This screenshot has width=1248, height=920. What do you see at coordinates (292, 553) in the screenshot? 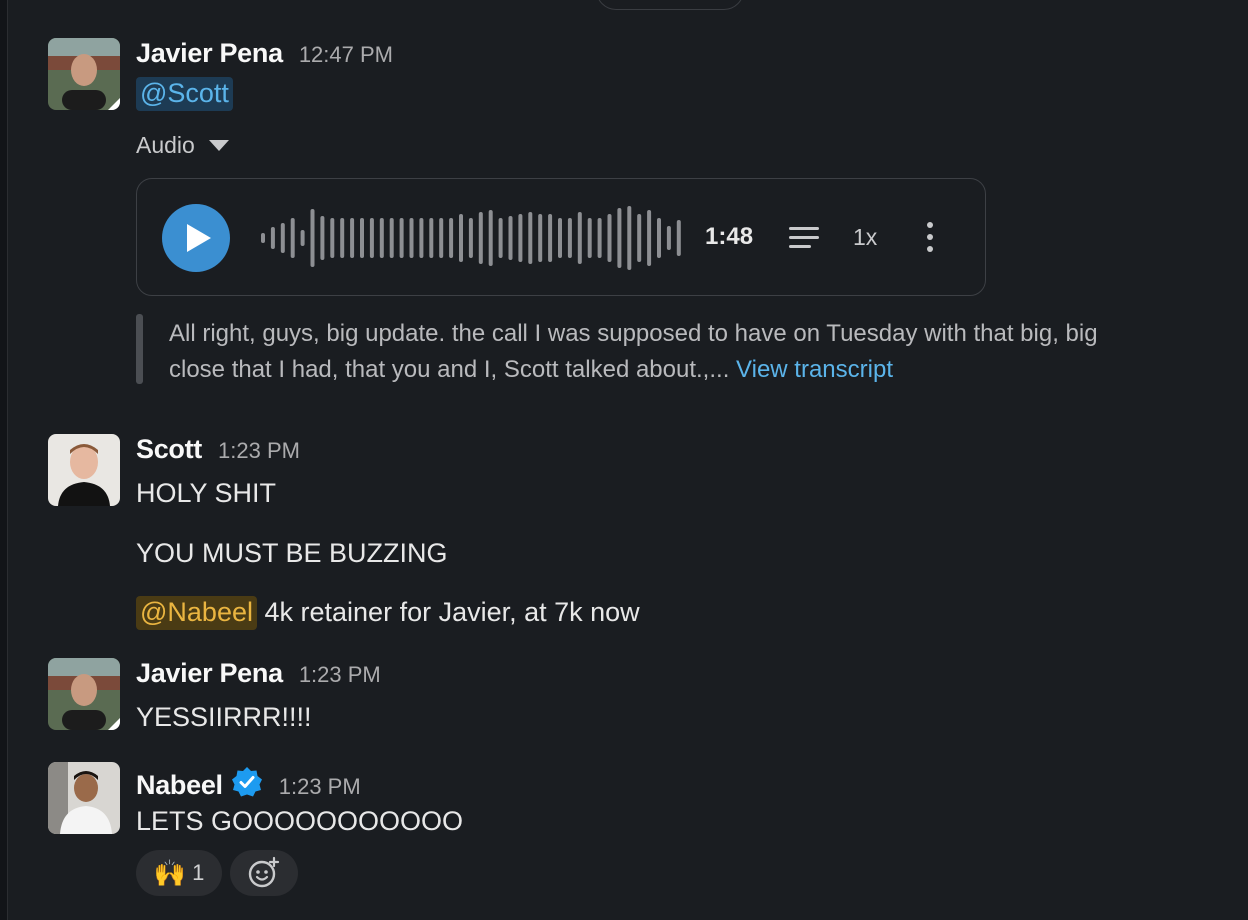
I see `message-text: YOU MUST BE BUZZING` at bounding box center [292, 553].